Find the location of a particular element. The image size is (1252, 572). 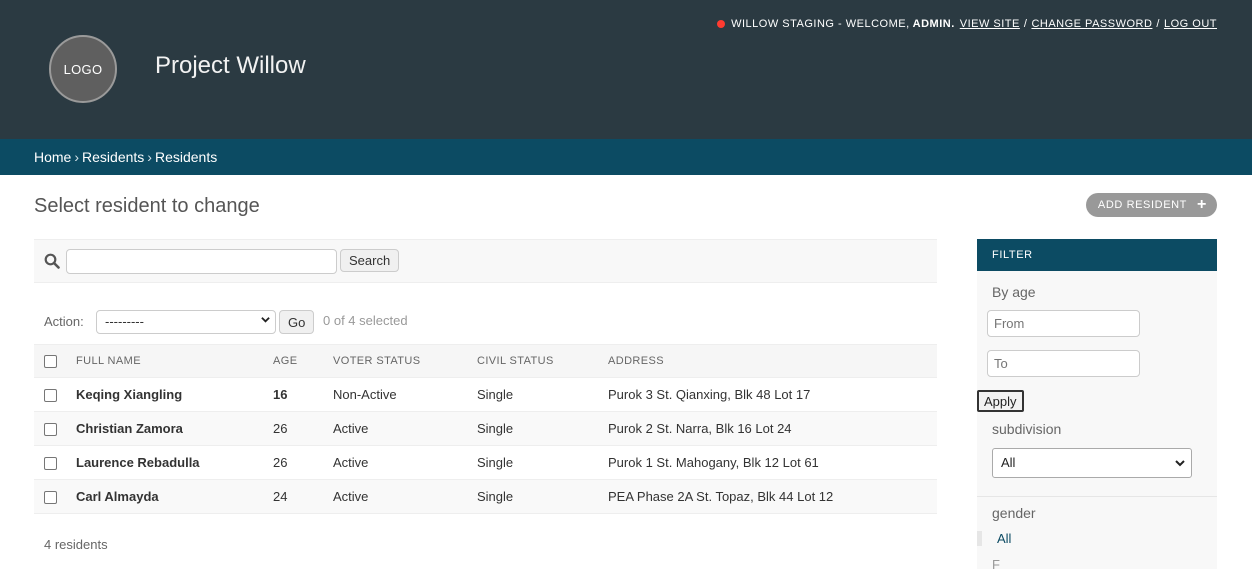

go-button: Go is located at coordinates (297, 322).